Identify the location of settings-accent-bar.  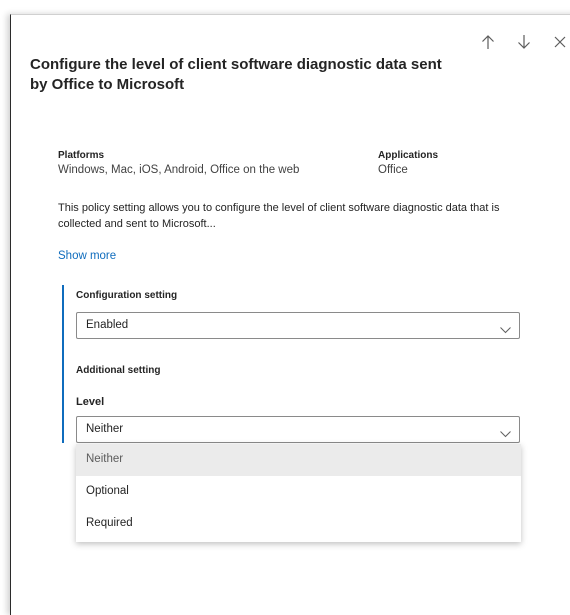
(63, 364).